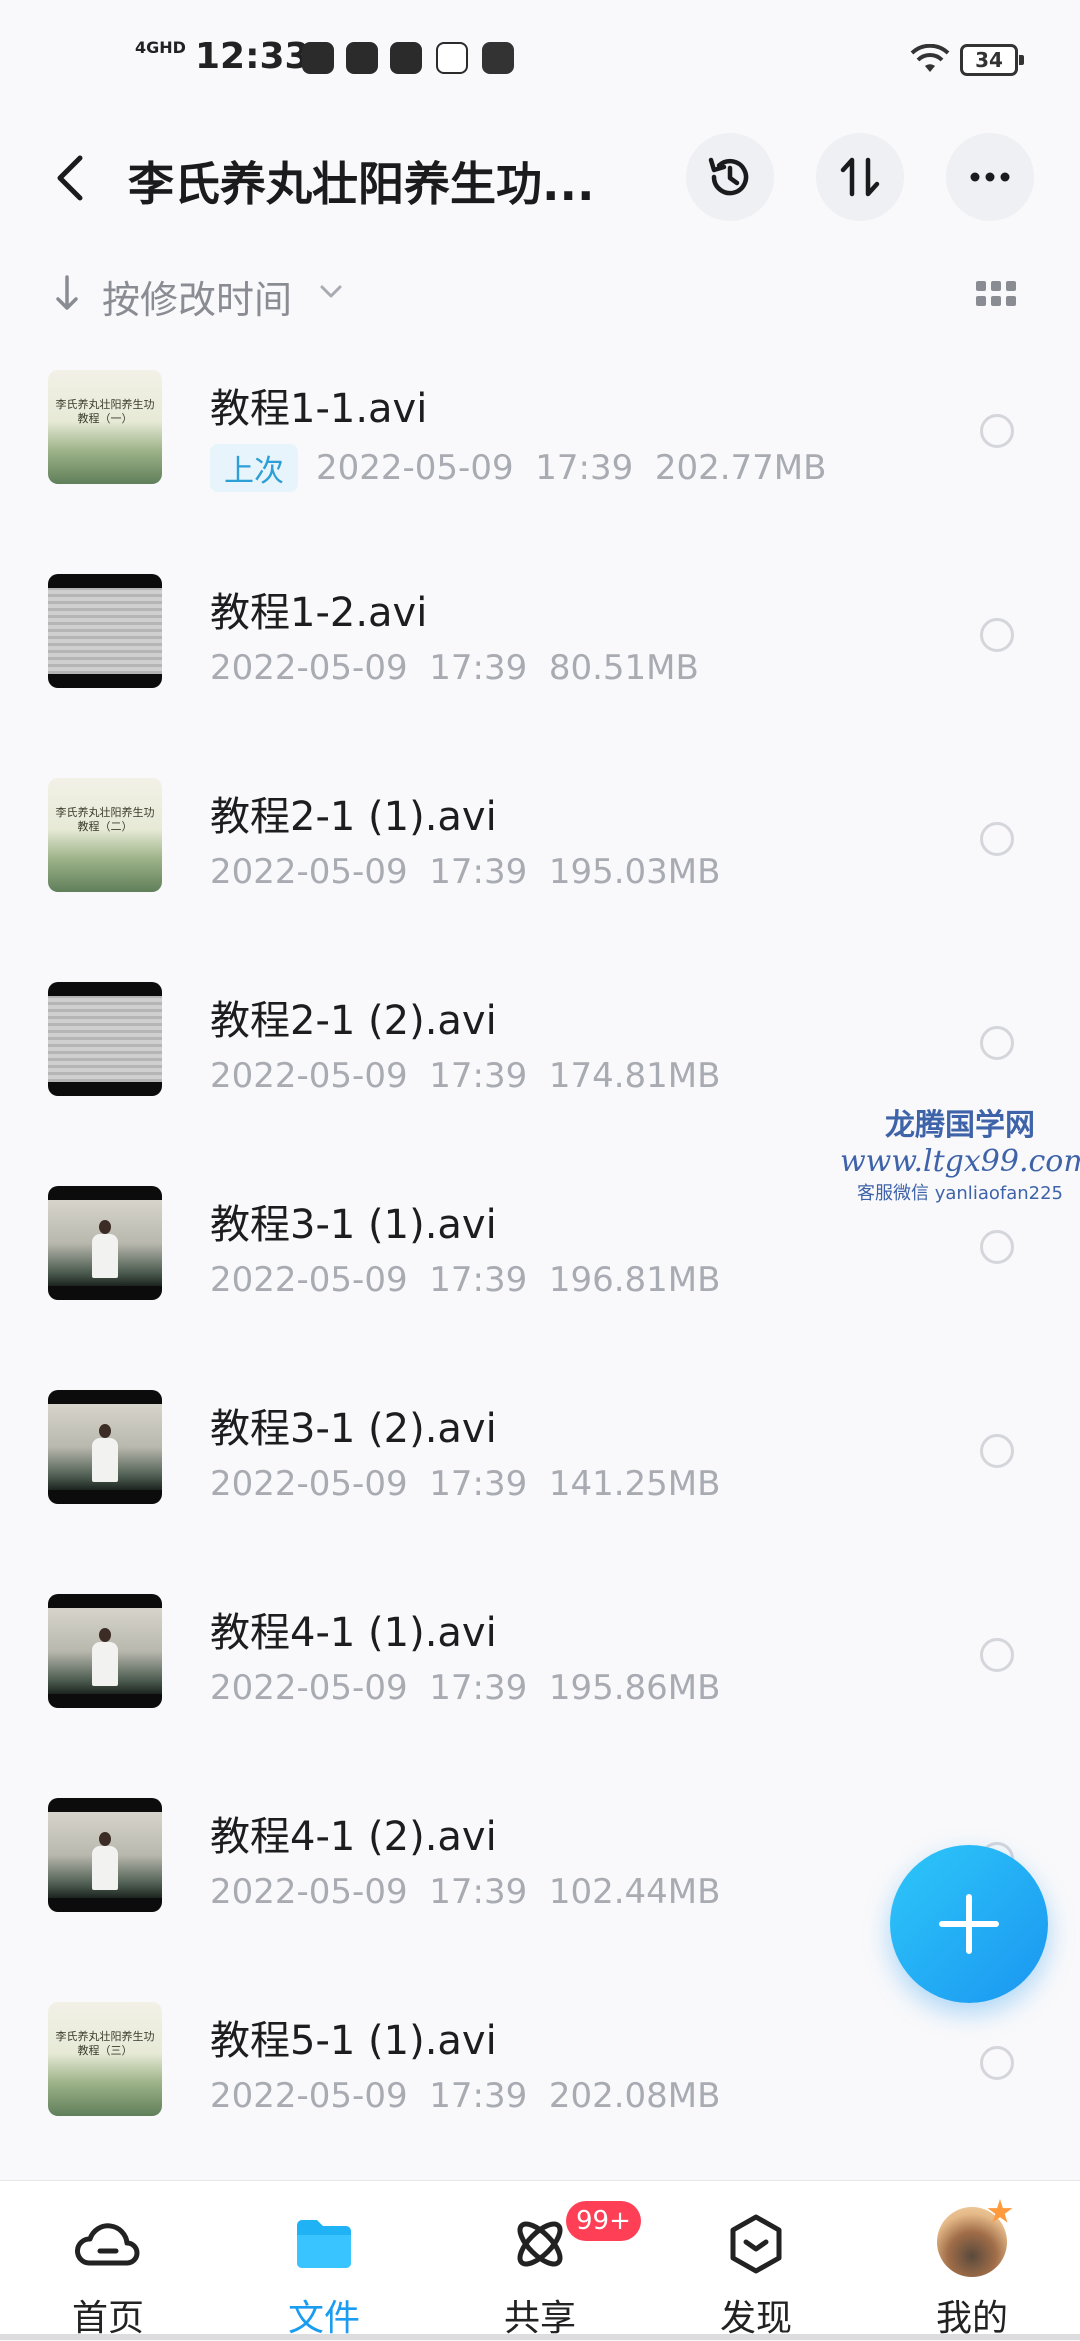 This screenshot has width=1080, height=2341. I want to click on file-meta: 2022-05-09 17:39 195.86MB, so click(465, 1688).